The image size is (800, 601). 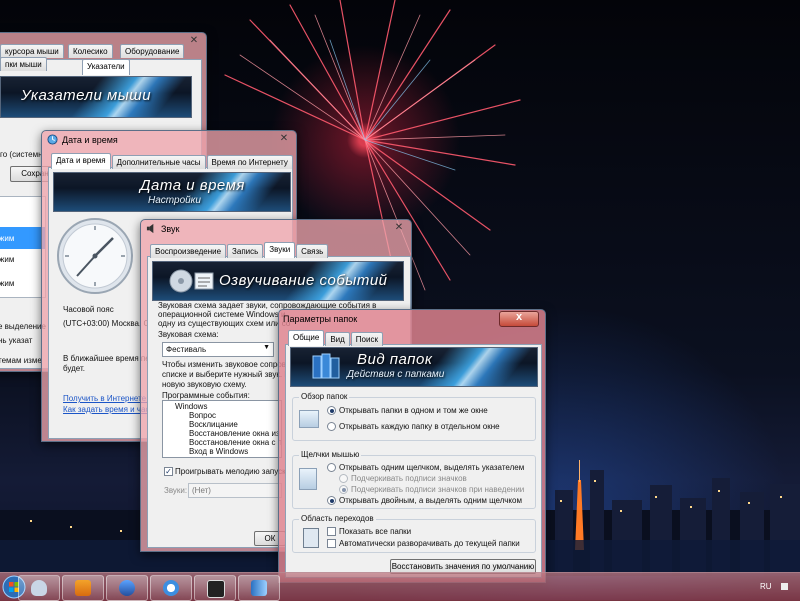 I want to click on taskbar-button-sound, so click(x=215, y=588).